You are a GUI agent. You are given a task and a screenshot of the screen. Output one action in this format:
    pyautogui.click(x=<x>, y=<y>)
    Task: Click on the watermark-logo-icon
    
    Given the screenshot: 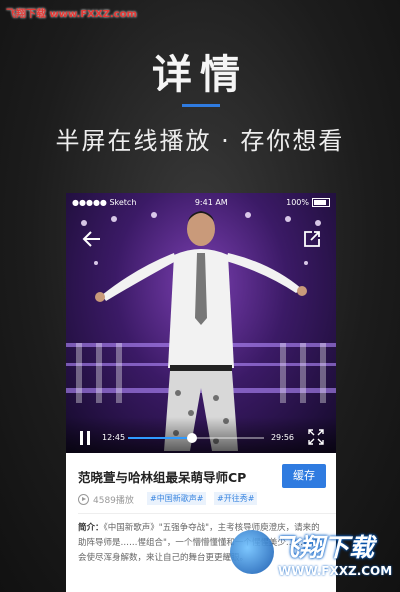 What is the action you would take?
    pyautogui.click(x=252, y=552)
    